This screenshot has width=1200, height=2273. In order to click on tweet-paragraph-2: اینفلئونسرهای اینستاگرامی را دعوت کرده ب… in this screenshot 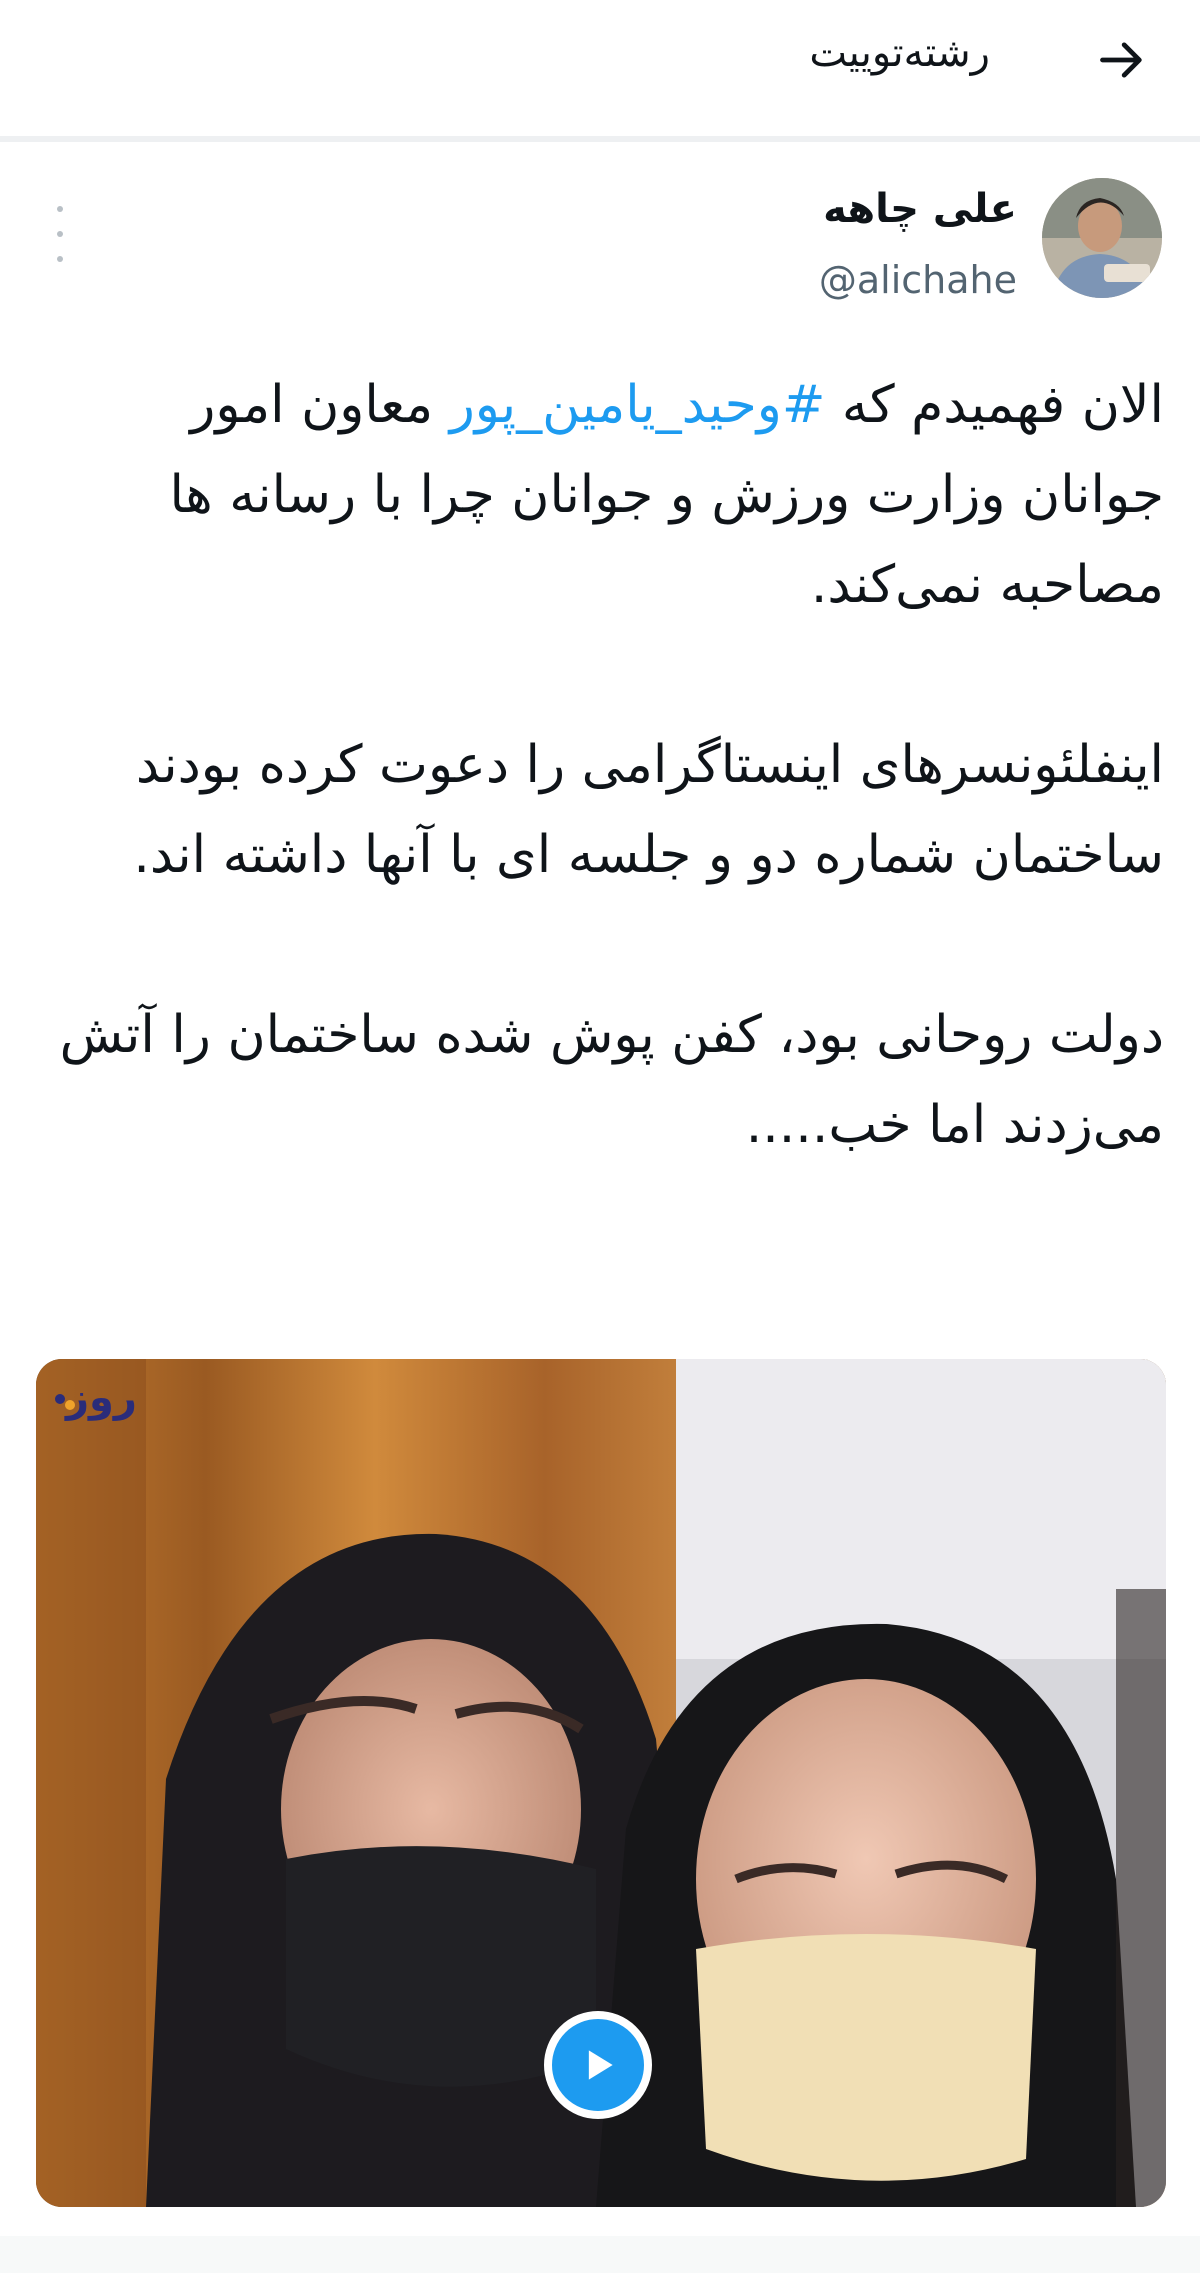, I will do `click(648, 810)`.